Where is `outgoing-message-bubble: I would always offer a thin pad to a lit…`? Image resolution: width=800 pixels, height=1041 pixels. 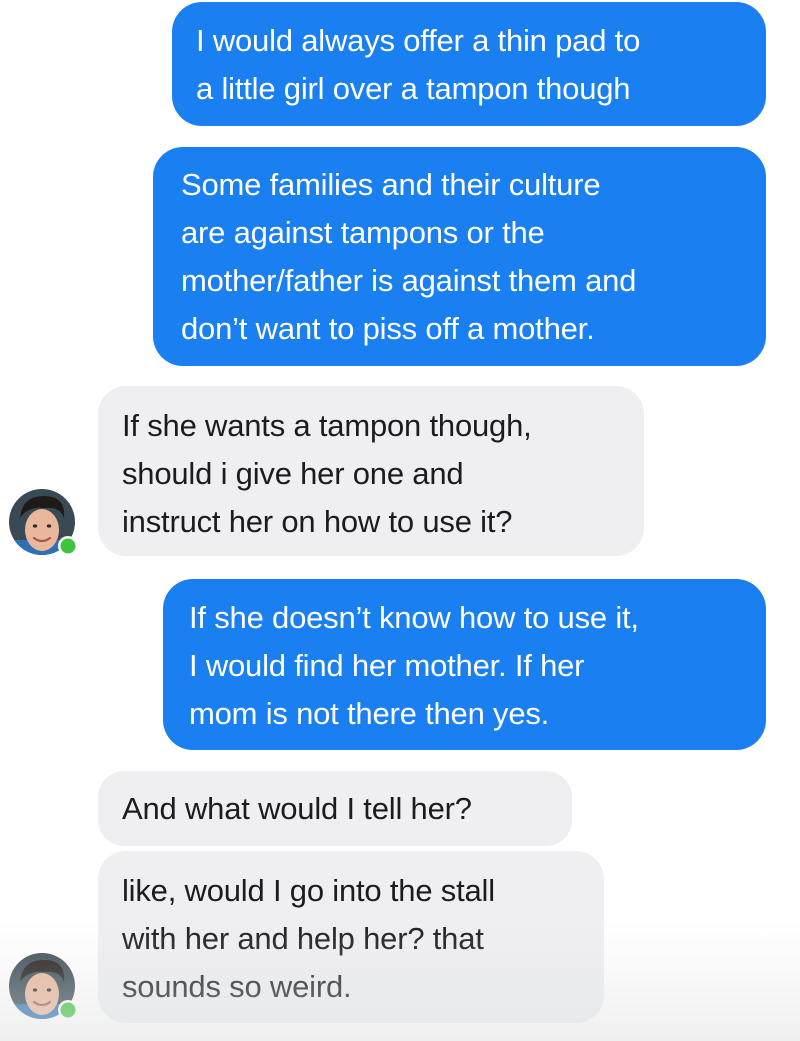
outgoing-message-bubble: I would always offer a thin pad to a lit… is located at coordinates (469, 64).